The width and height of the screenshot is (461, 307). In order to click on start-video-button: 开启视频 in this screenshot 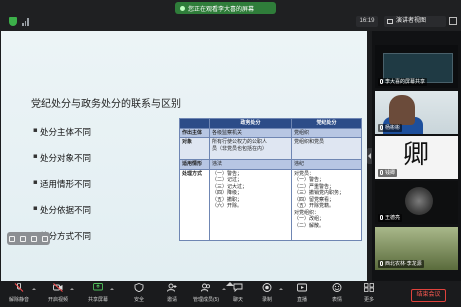, I will do `click(58, 293)`.